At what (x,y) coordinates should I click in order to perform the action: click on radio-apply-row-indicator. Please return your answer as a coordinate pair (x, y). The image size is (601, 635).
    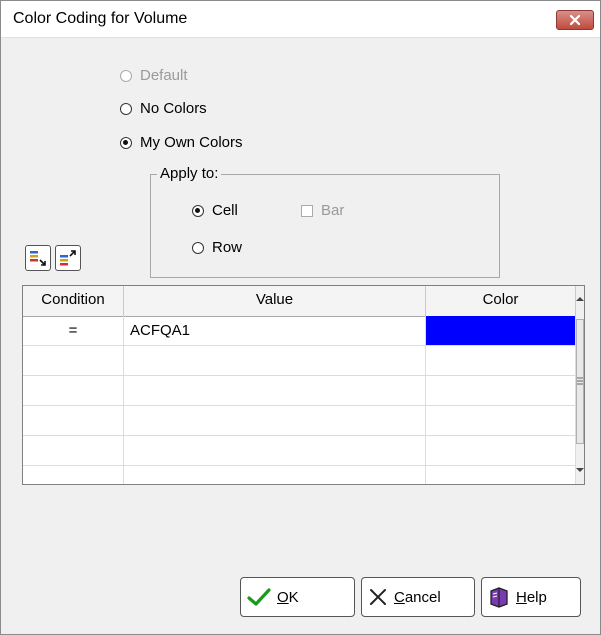
    Looking at the image, I should click on (198, 247).